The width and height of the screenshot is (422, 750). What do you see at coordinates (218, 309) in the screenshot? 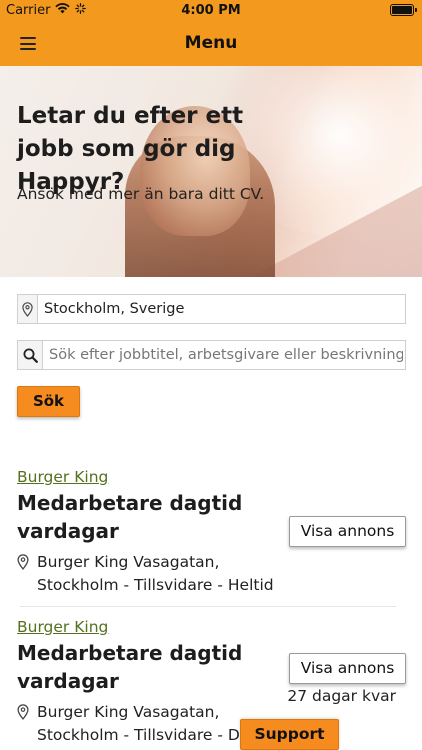
I see `location-input` at bounding box center [218, 309].